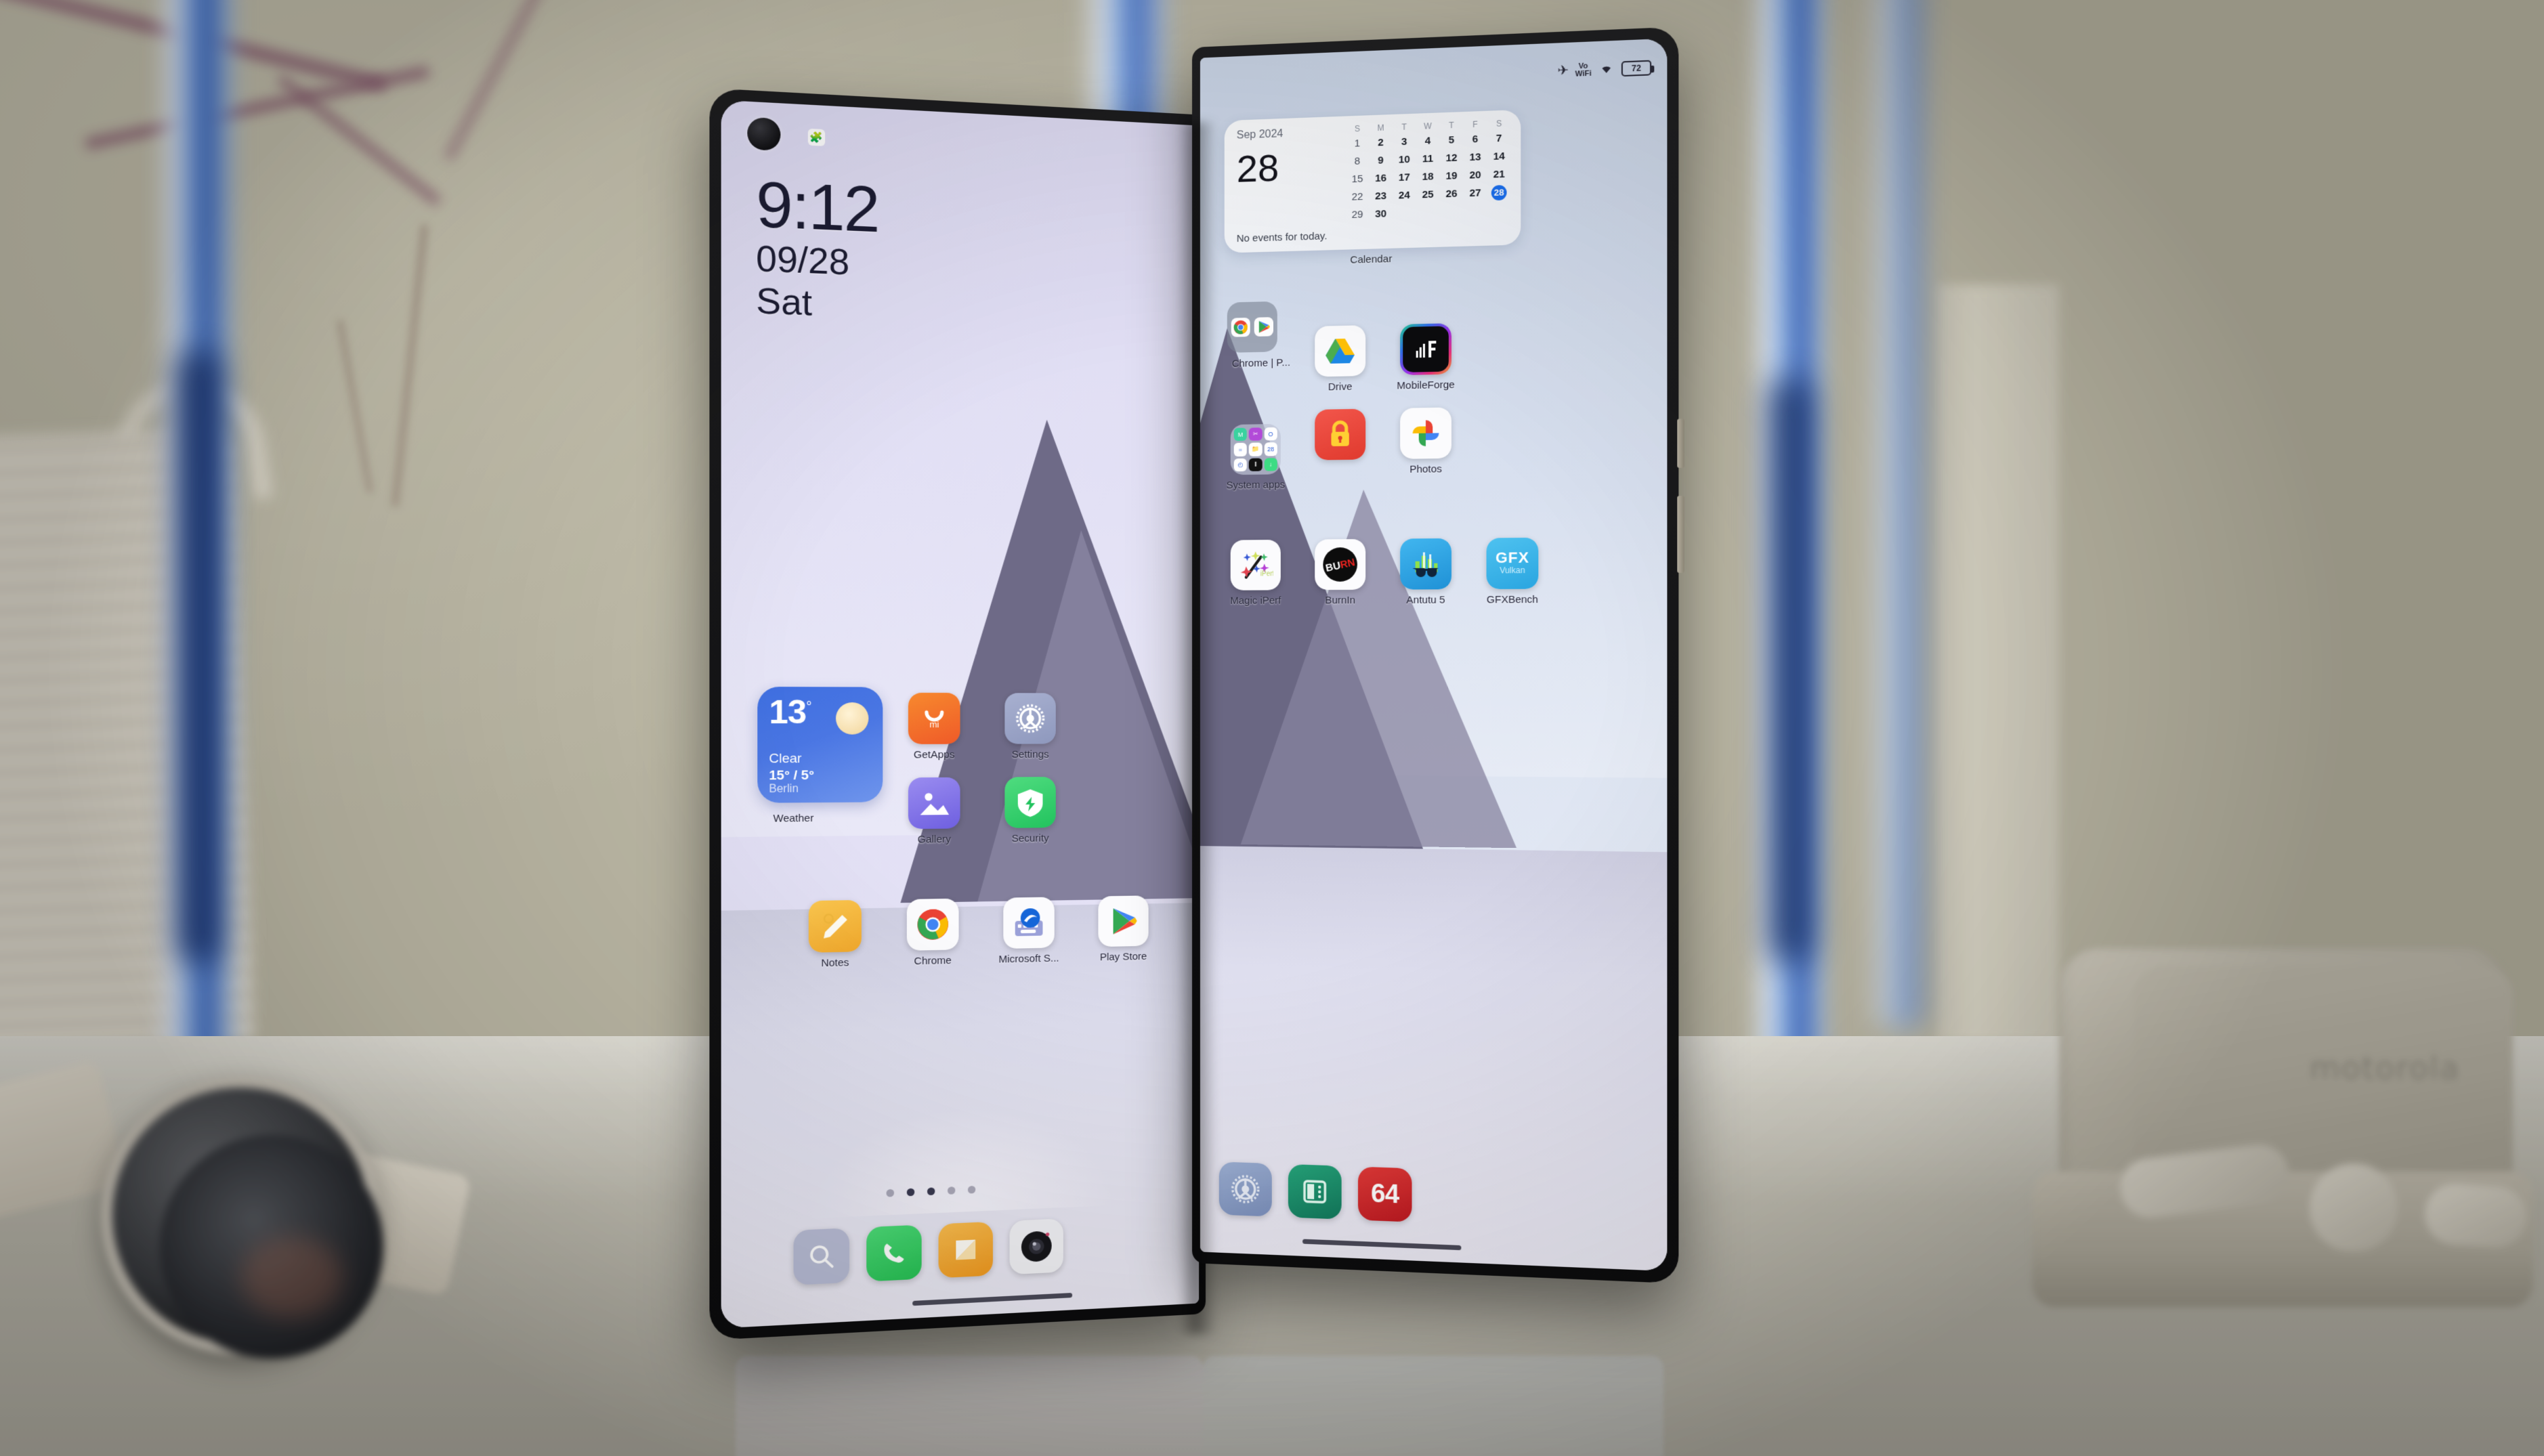 The image size is (2544, 1456). Describe the element at coordinates (1475, 158) in the screenshot. I see `calendar-day-cell: 13` at that location.